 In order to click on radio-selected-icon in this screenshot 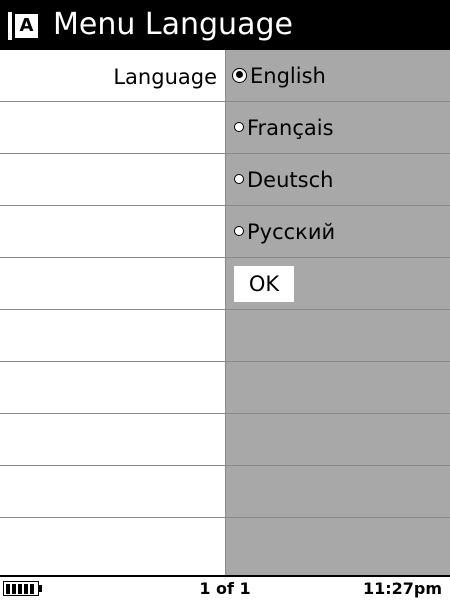, I will do `click(239, 75)`.